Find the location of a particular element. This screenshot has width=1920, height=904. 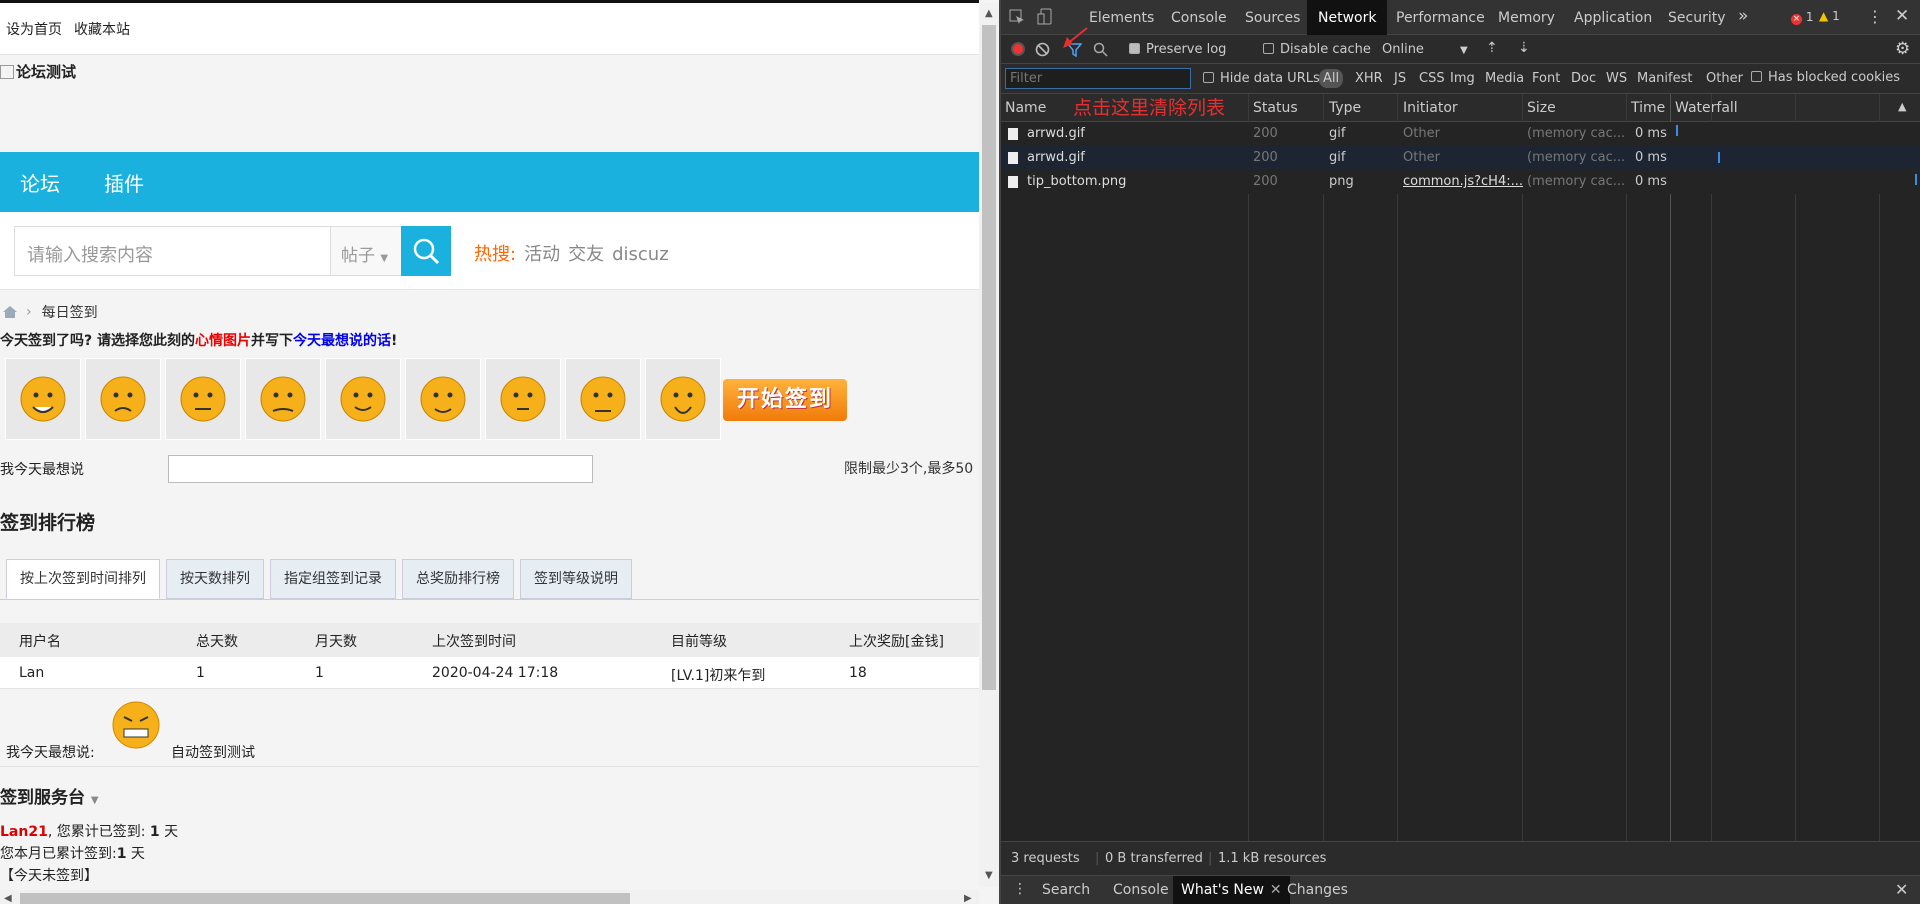

type-xhr: XHR is located at coordinates (1369, 78).